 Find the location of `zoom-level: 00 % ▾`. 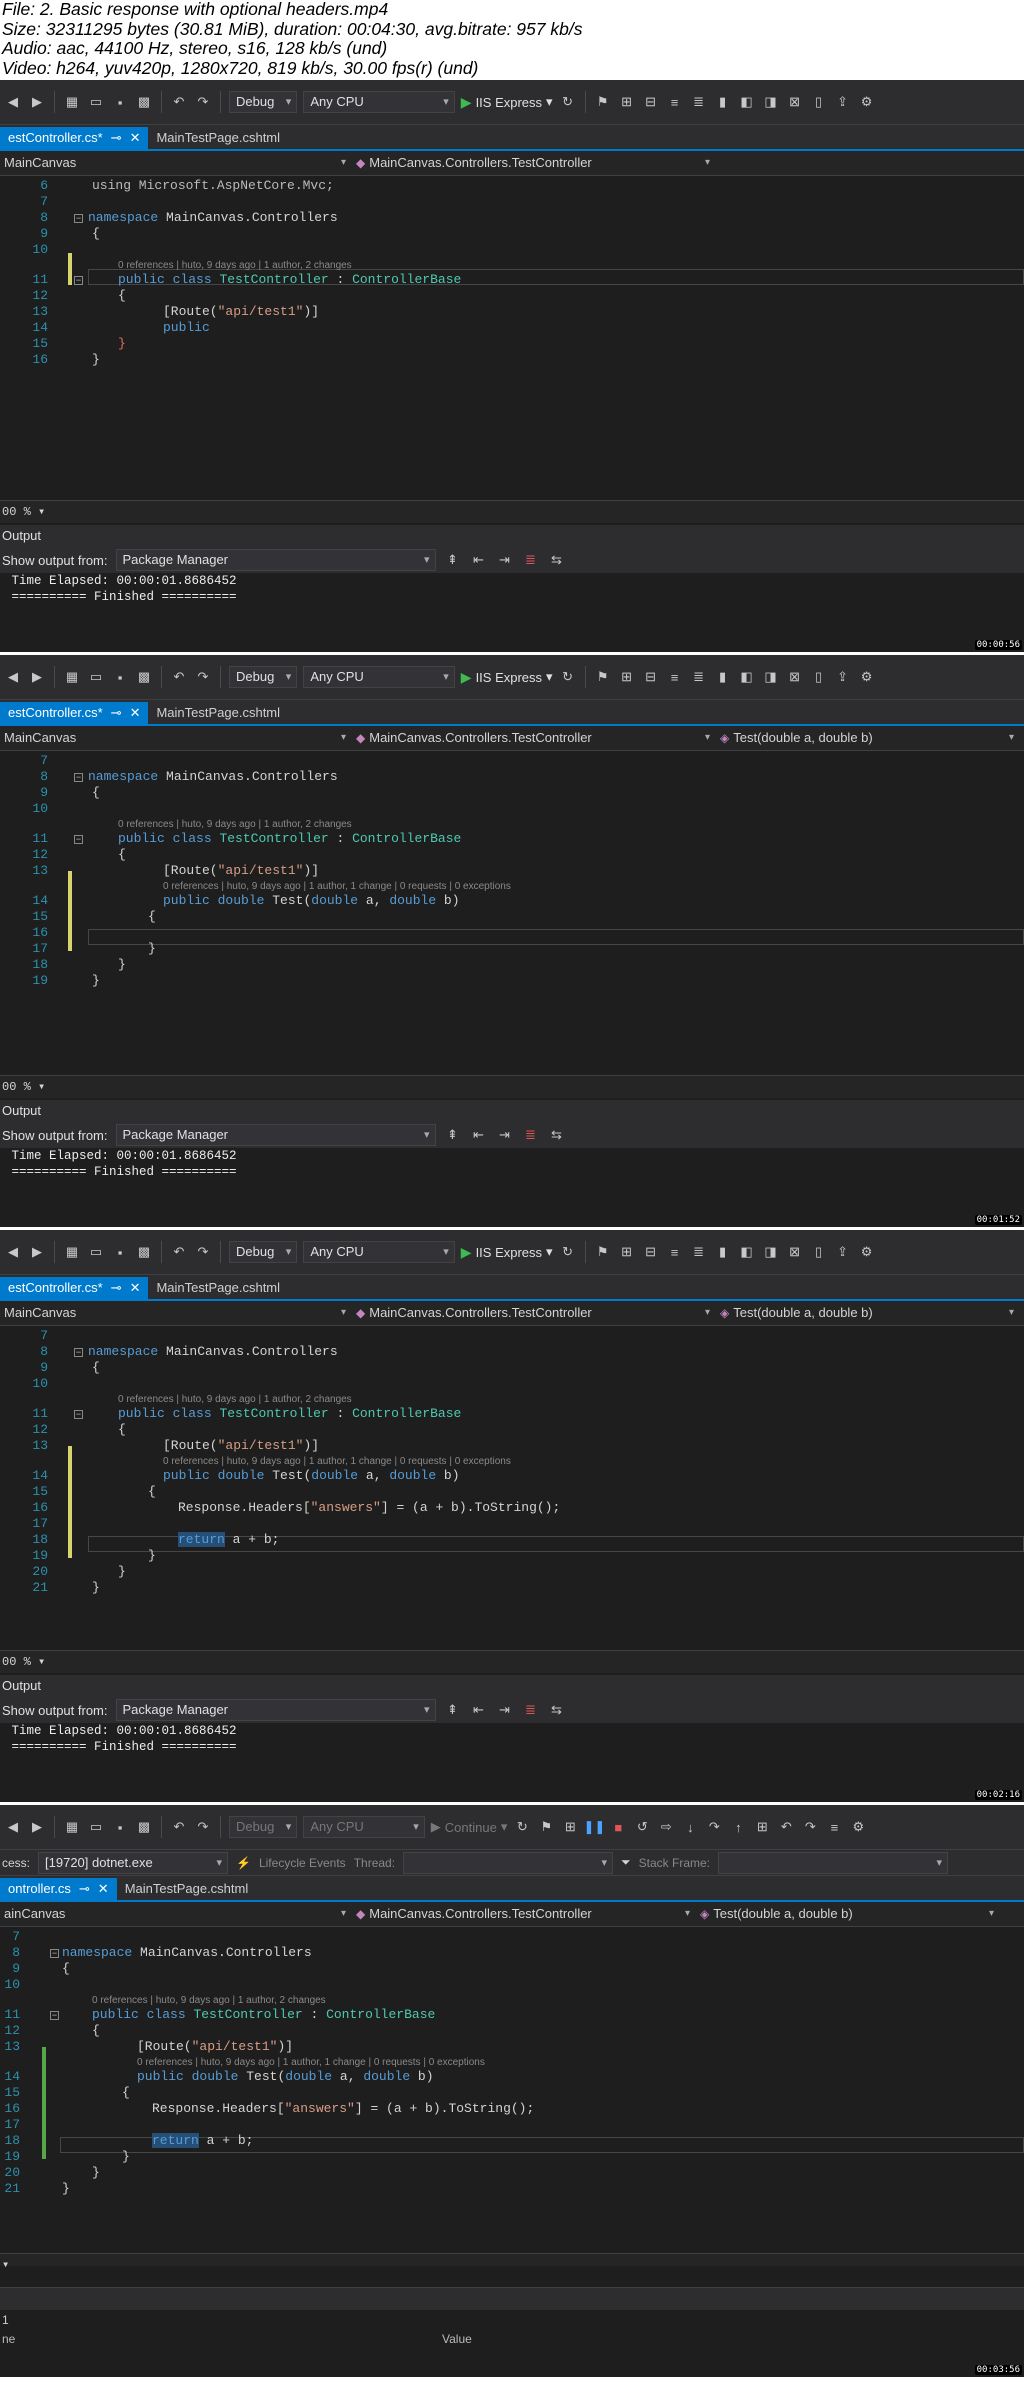

zoom-level: 00 % ▾ is located at coordinates (512, 511).